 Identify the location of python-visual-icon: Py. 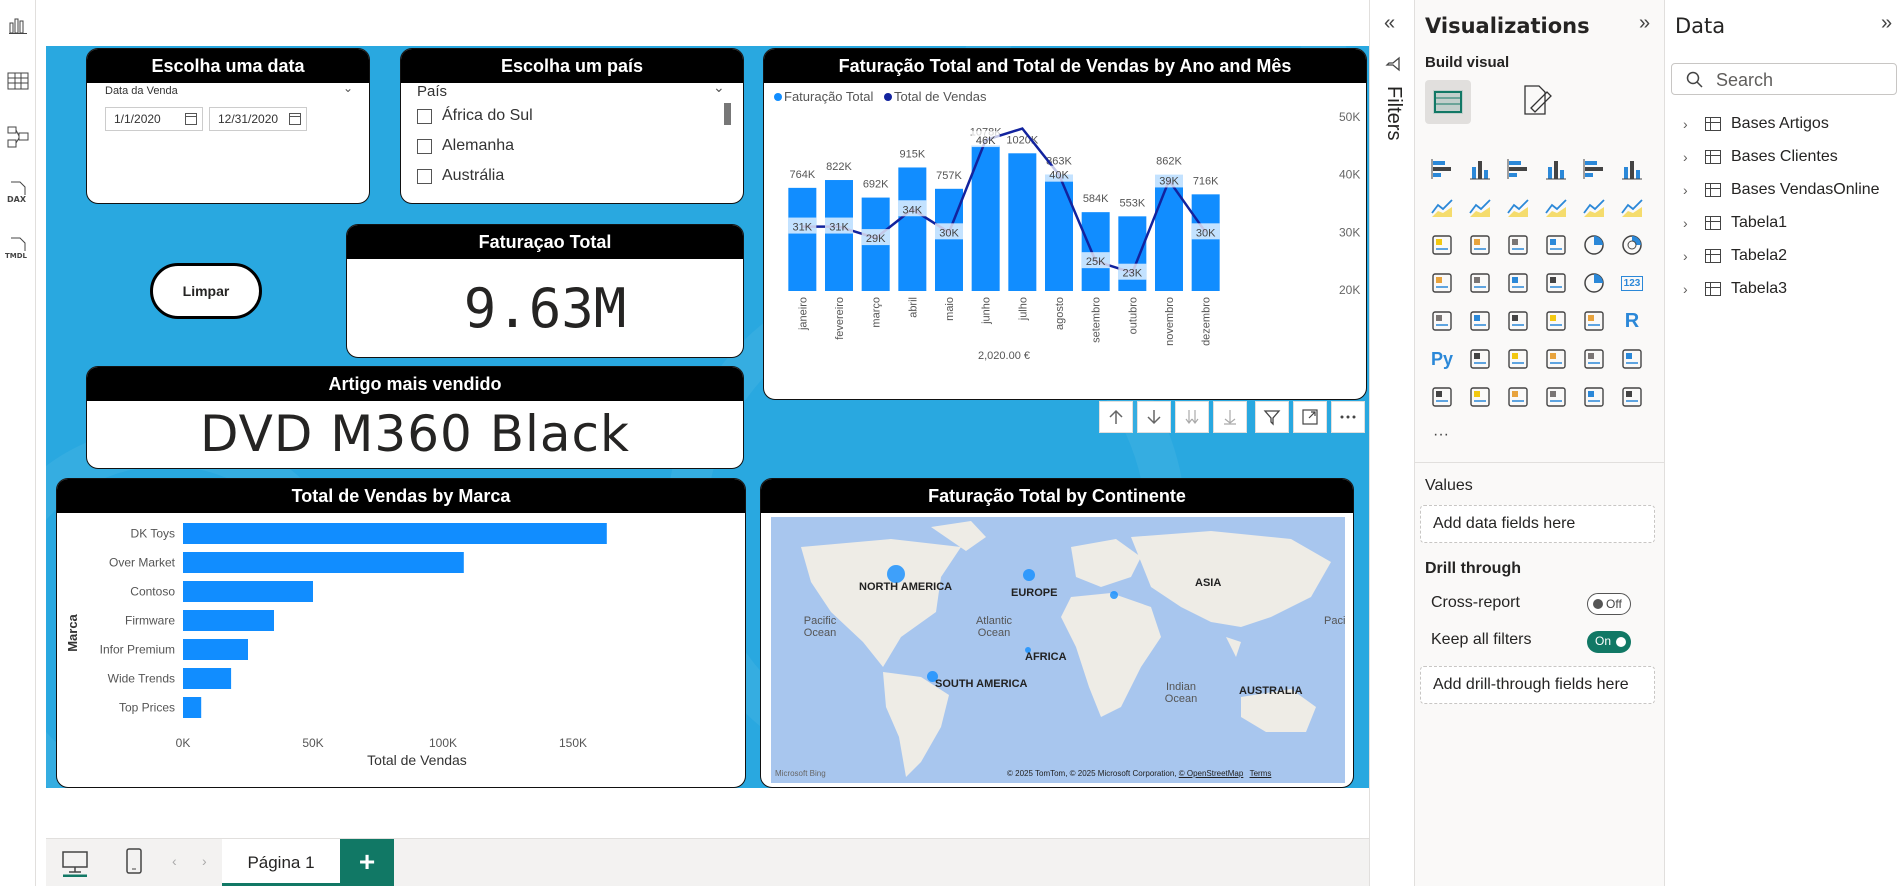
(1442, 359).